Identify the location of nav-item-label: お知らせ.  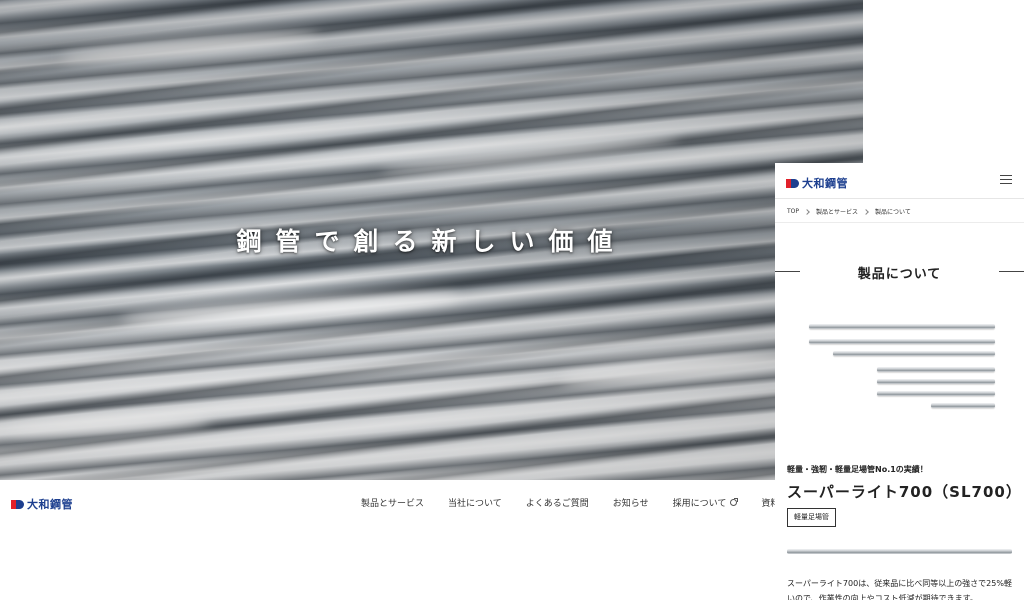
(630, 504).